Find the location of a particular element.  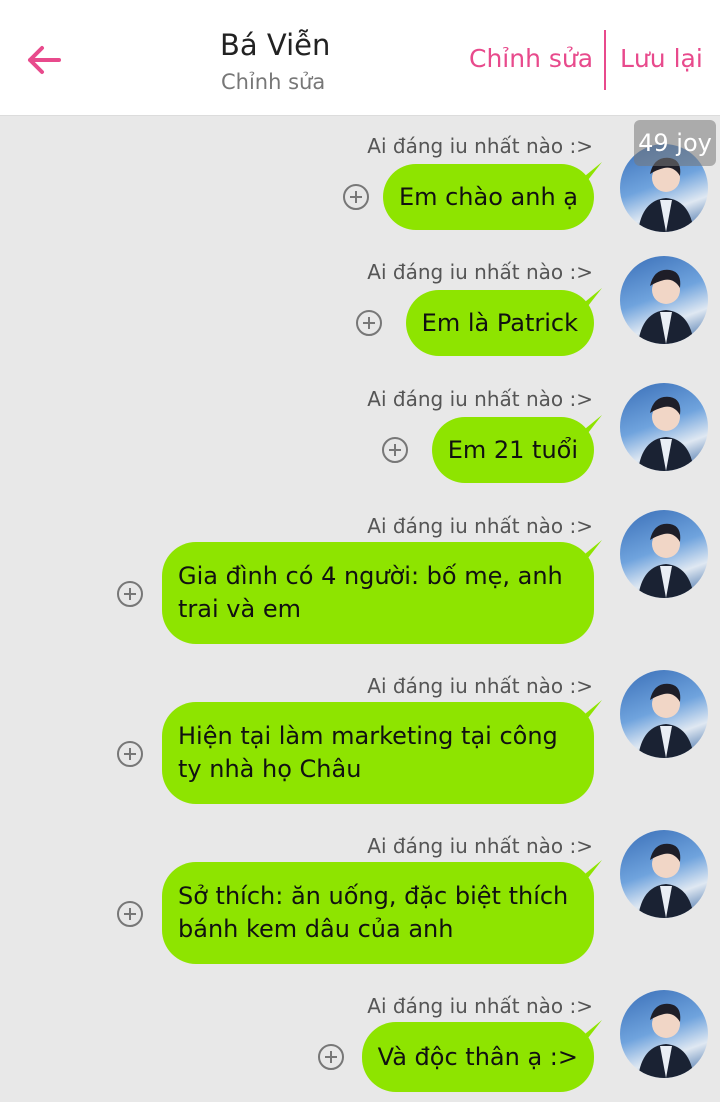

edit-button: Chỉnh sửa is located at coordinates (531, 58).